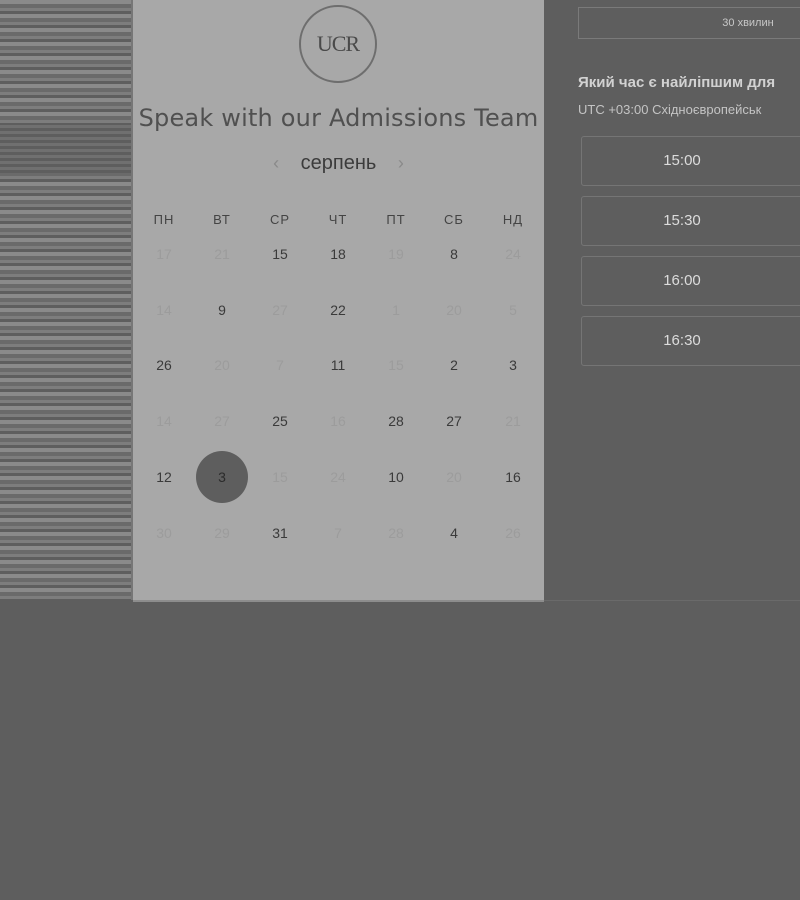  I want to click on calendar-day: 22, so click(338, 310).